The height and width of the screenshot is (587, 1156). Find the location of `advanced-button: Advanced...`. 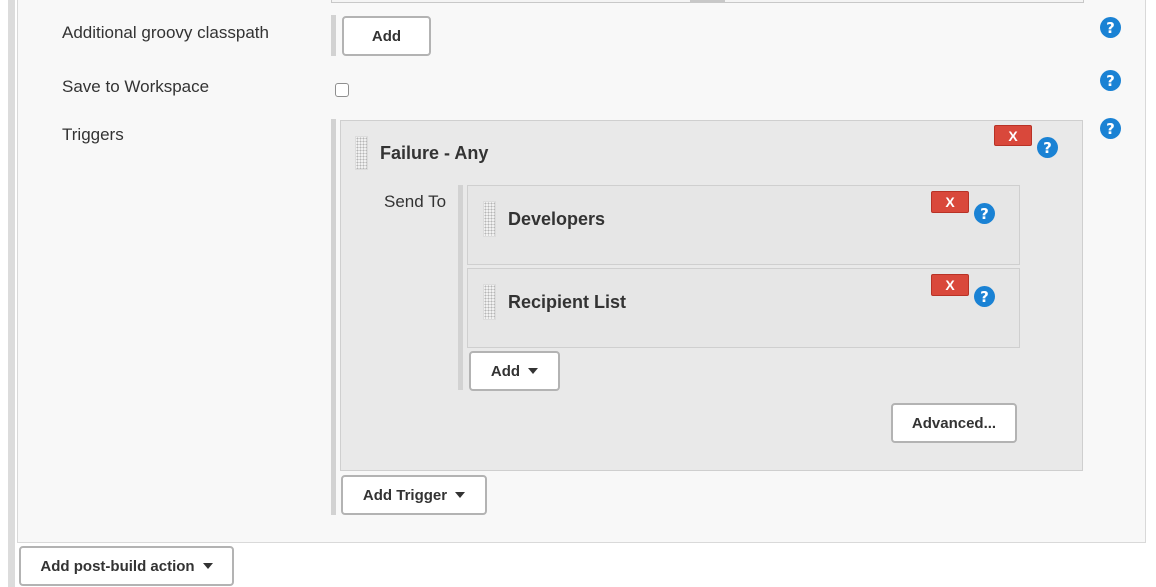

advanced-button: Advanced... is located at coordinates (954, 423).